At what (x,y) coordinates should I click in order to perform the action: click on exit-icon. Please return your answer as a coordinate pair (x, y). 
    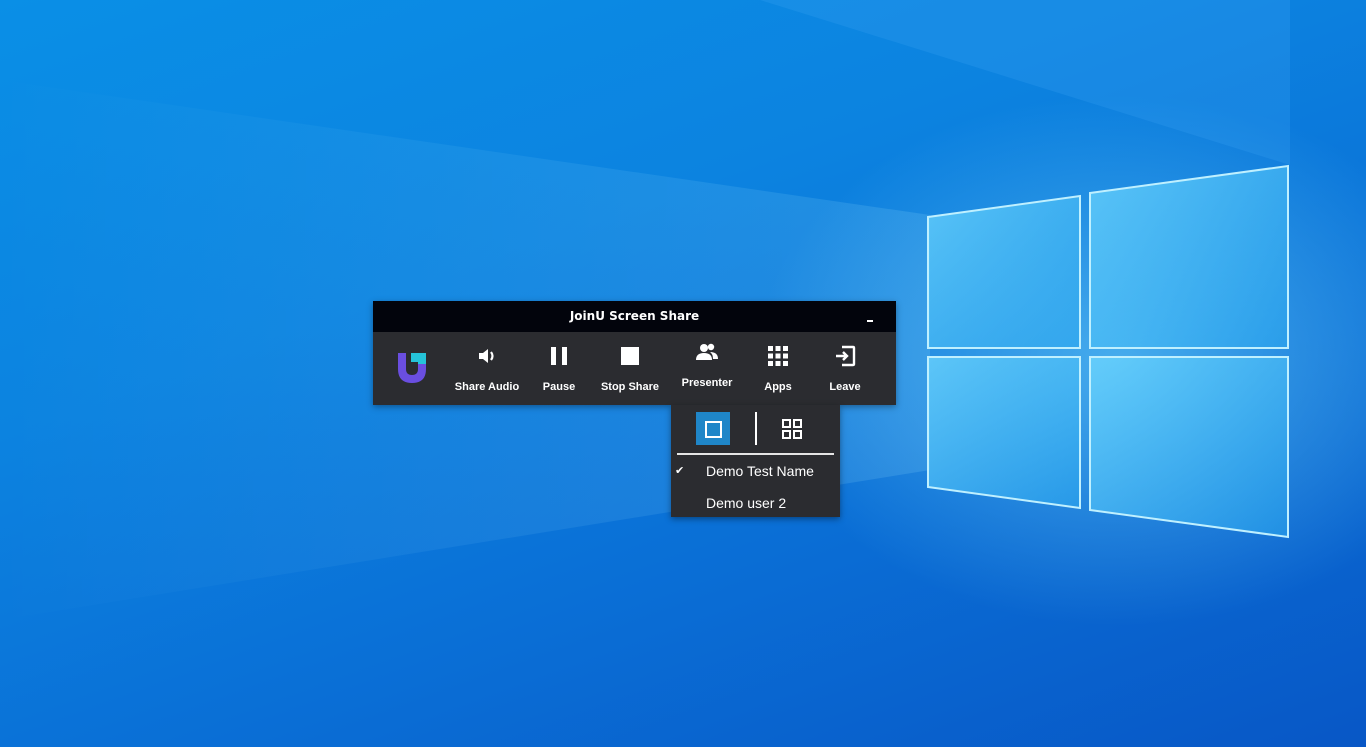
    Looking at the image, I should click on (846, 356).